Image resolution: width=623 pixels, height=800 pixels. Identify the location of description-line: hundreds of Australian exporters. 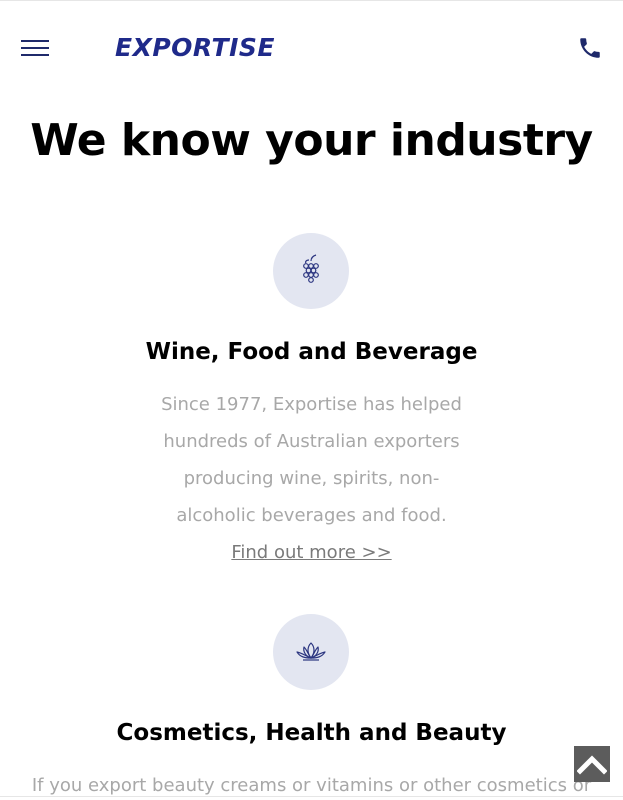
(311, 441).